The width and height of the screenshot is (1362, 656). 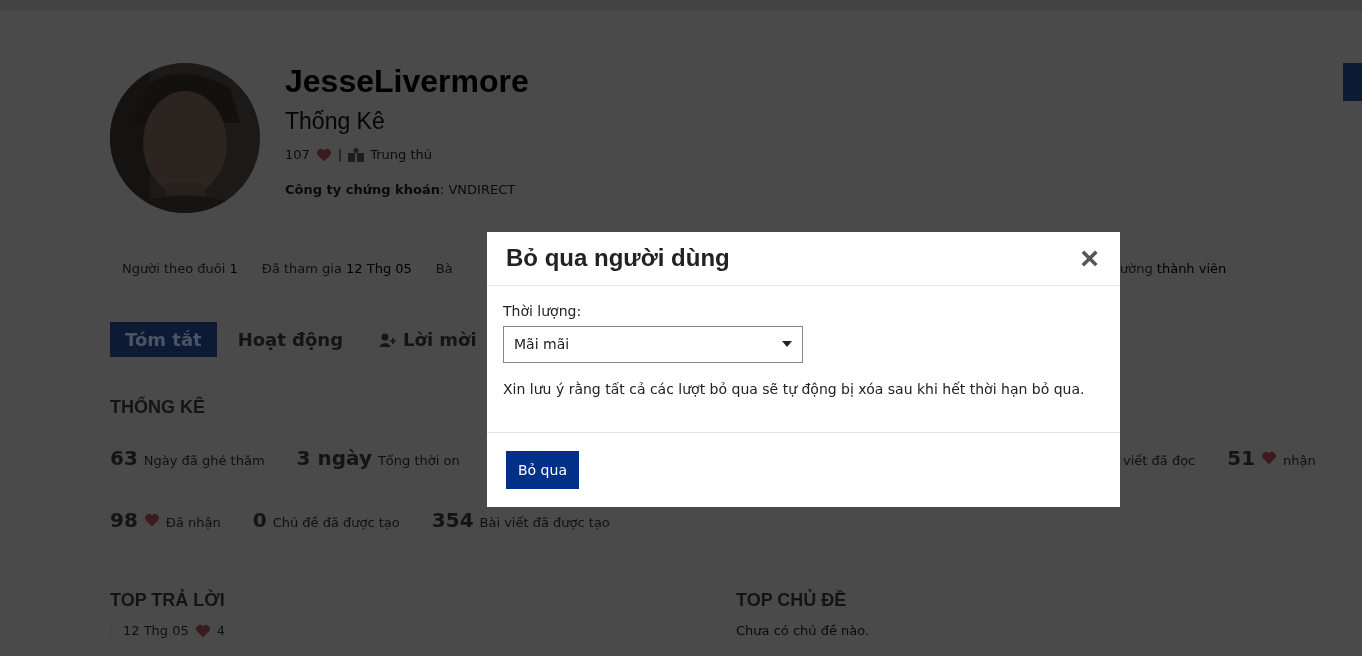 What do you see at coordinates (174, 268) in the screenshot?
I see `meta-label: Người theo đuôi` at bounding box center [174, 268].